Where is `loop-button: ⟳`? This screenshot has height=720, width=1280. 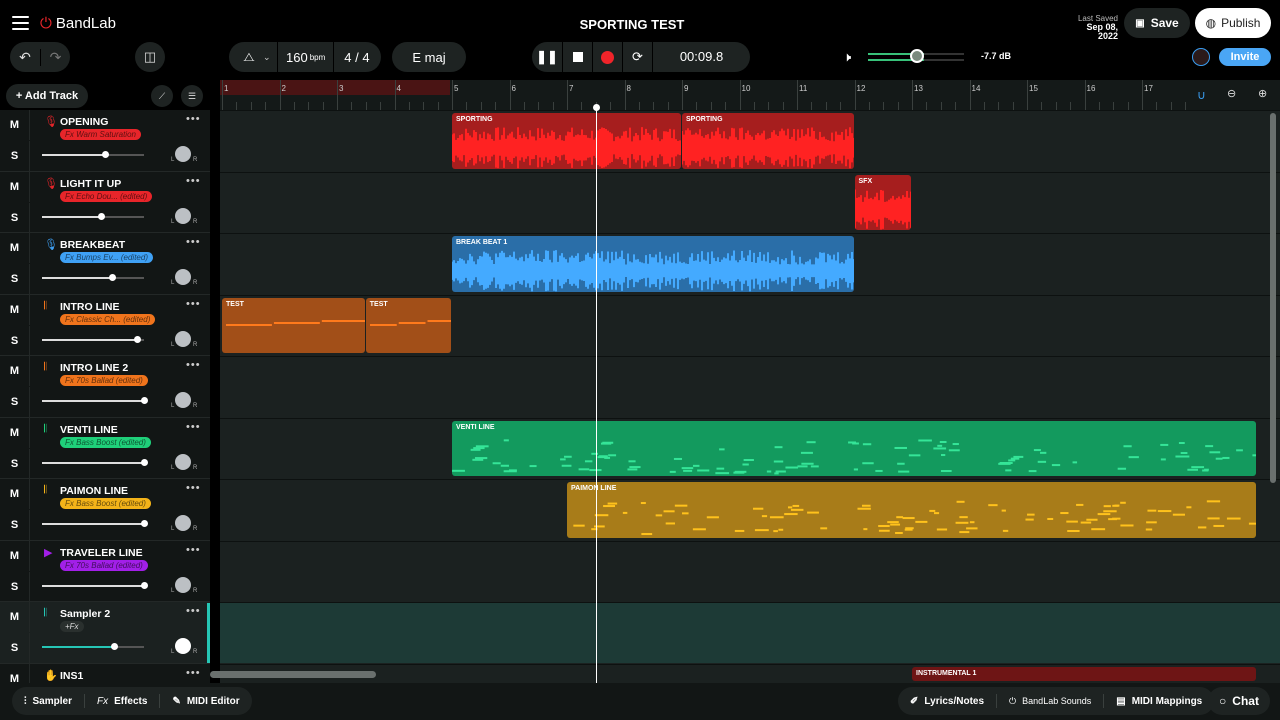 loop-button: ⟳ is located at coordinates (637, 57).